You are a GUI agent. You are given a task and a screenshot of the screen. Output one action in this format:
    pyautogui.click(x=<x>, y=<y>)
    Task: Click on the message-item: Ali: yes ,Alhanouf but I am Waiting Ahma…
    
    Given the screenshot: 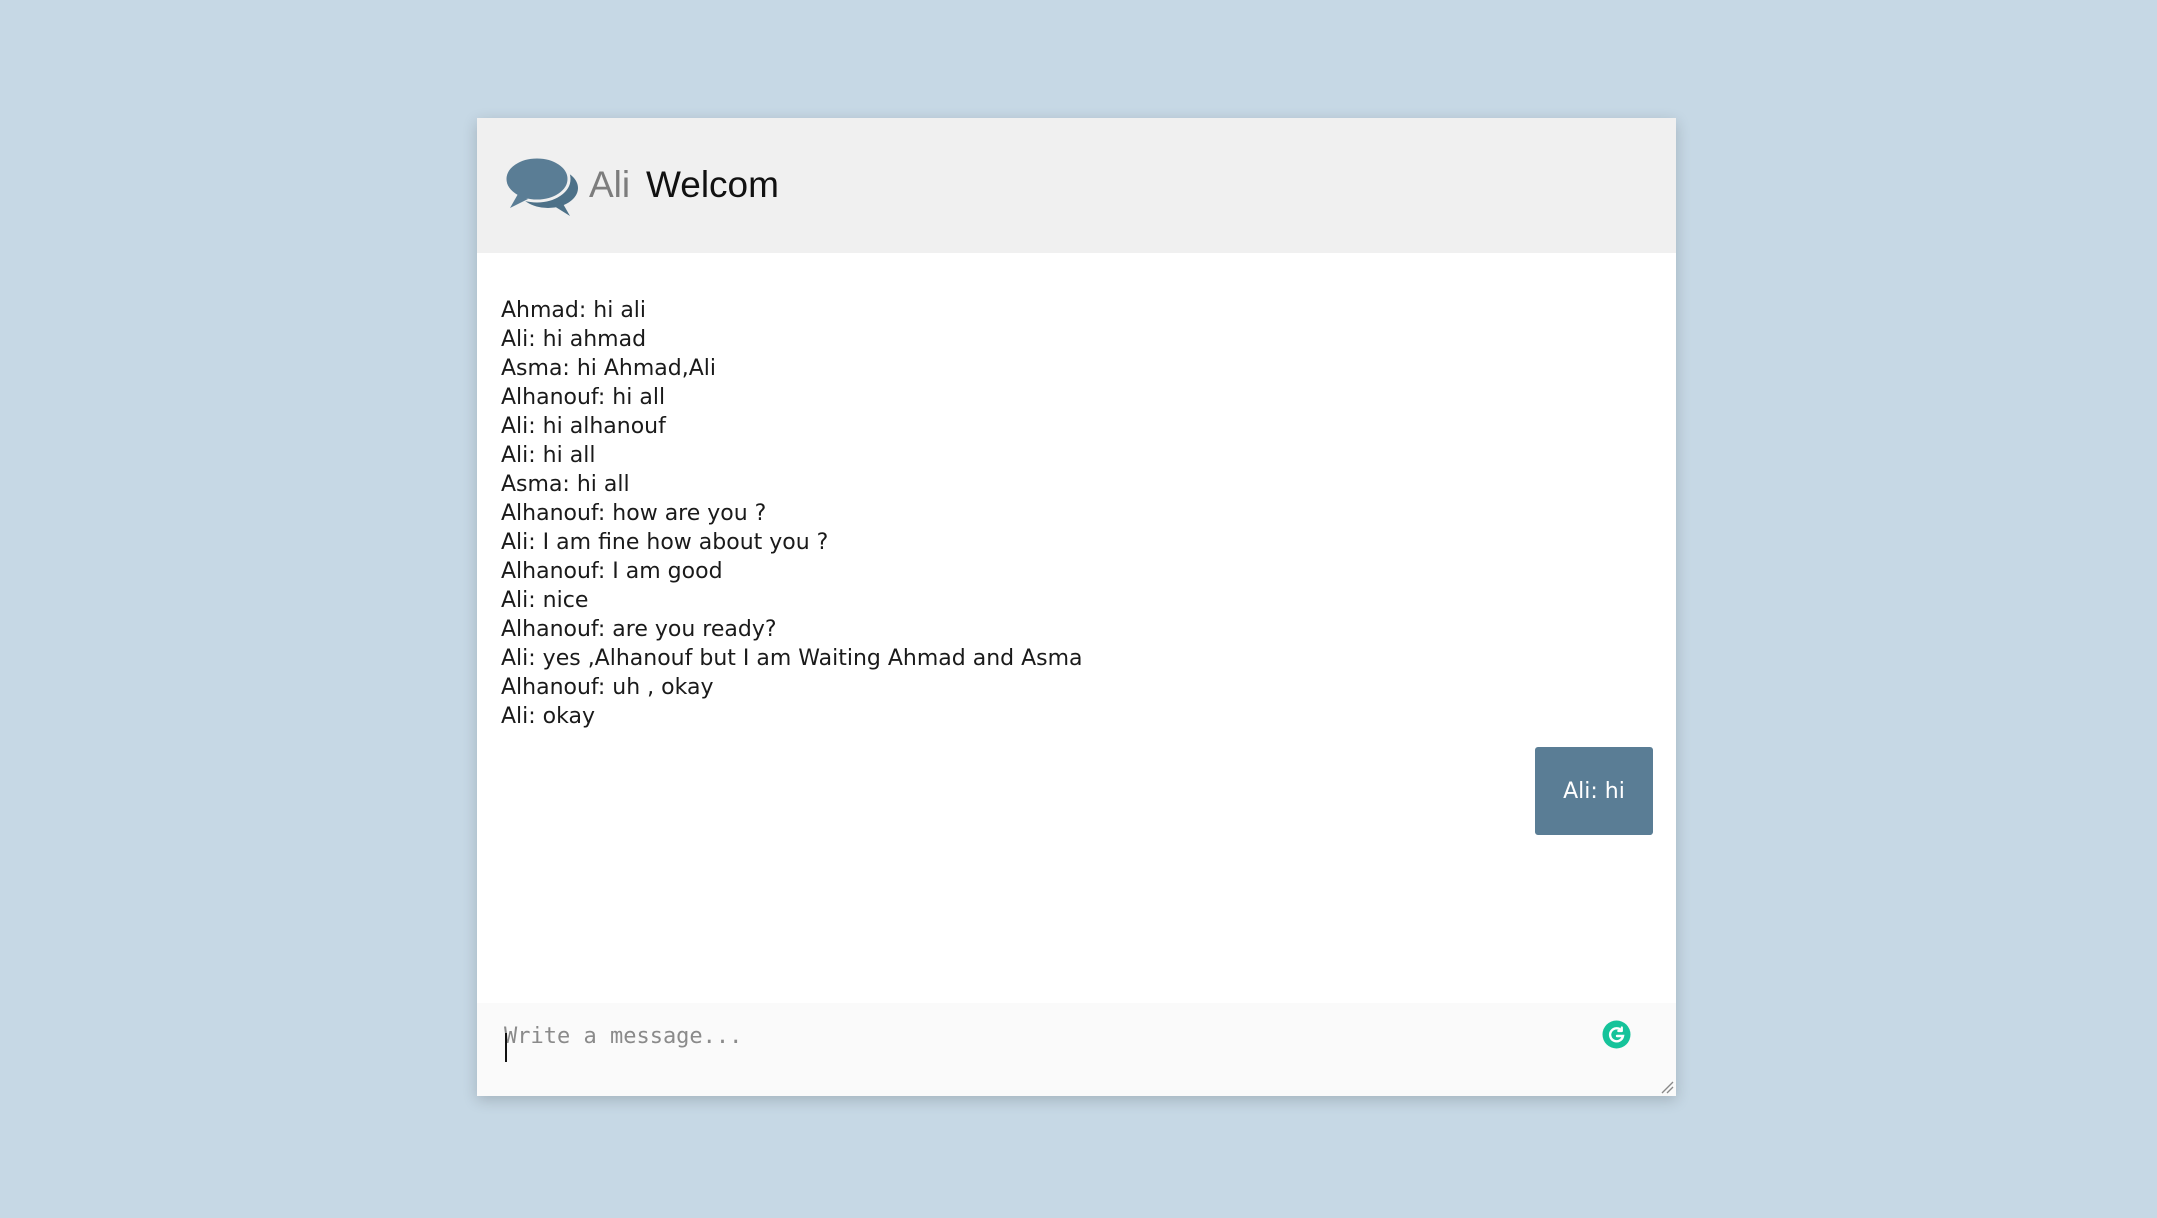 What is the action you would take?
    pyautogui.click(x=792, y=658)
    